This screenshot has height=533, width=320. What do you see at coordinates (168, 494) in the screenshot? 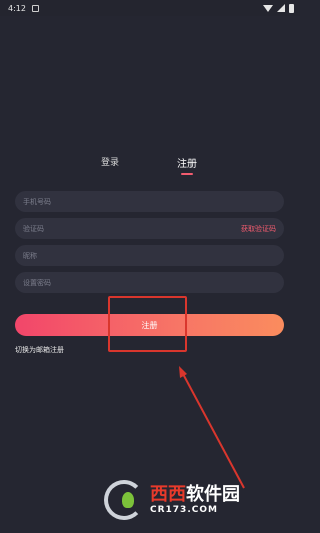
I see `watermark-main-red: 西西` at bounding box center [168, 494].